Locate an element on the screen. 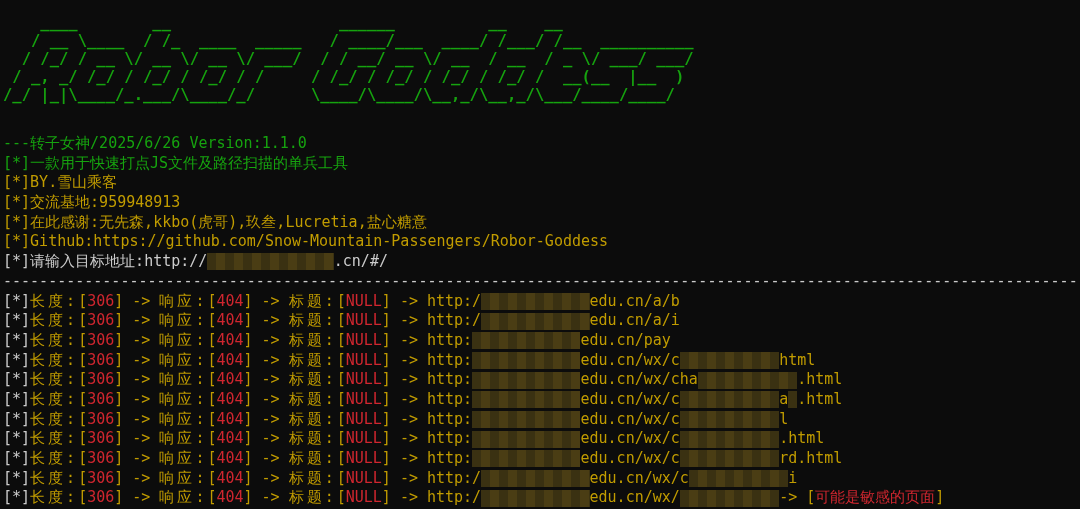 Image resolution: width=1080 pixels, height=509 pixels. url-text: -> is located at coordinates (788, 498).